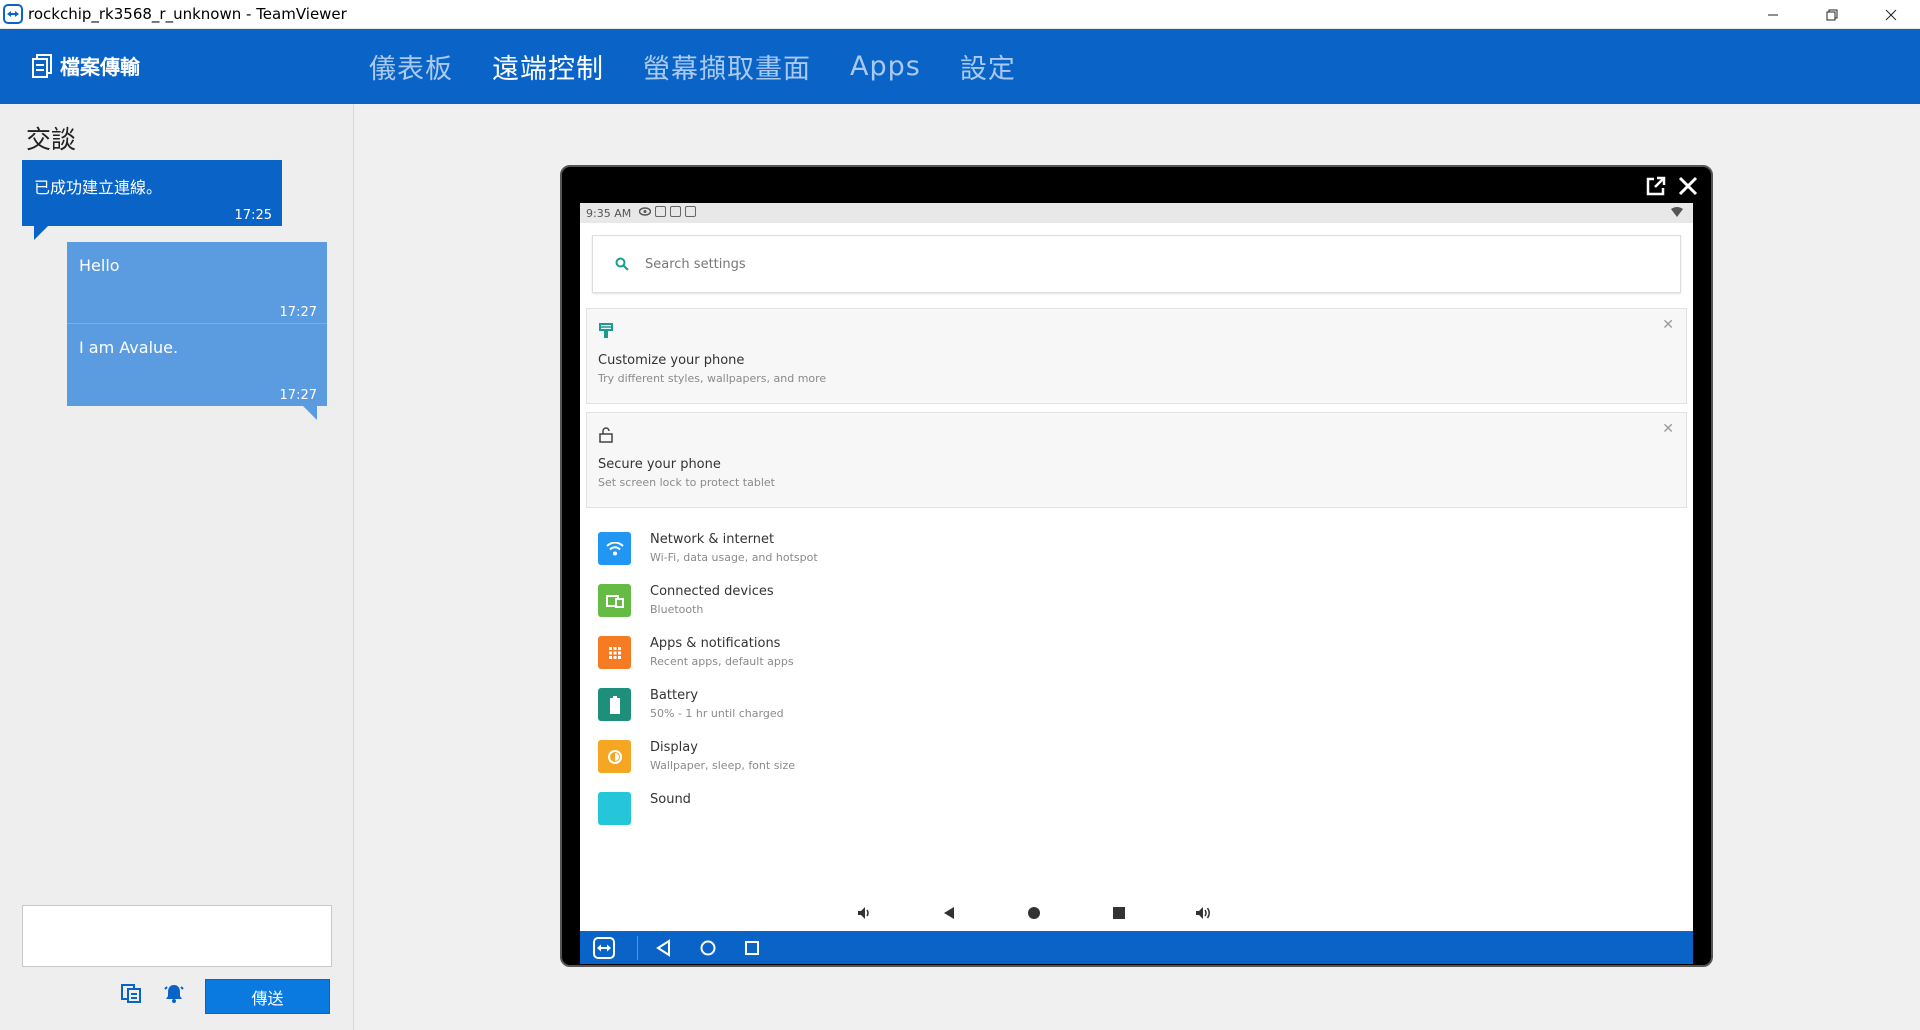 This screenshot has height=1030, width=1920. Describe the element at coordinates (865, 913) in the screenshot. I see `volume-down-icon` at that location.